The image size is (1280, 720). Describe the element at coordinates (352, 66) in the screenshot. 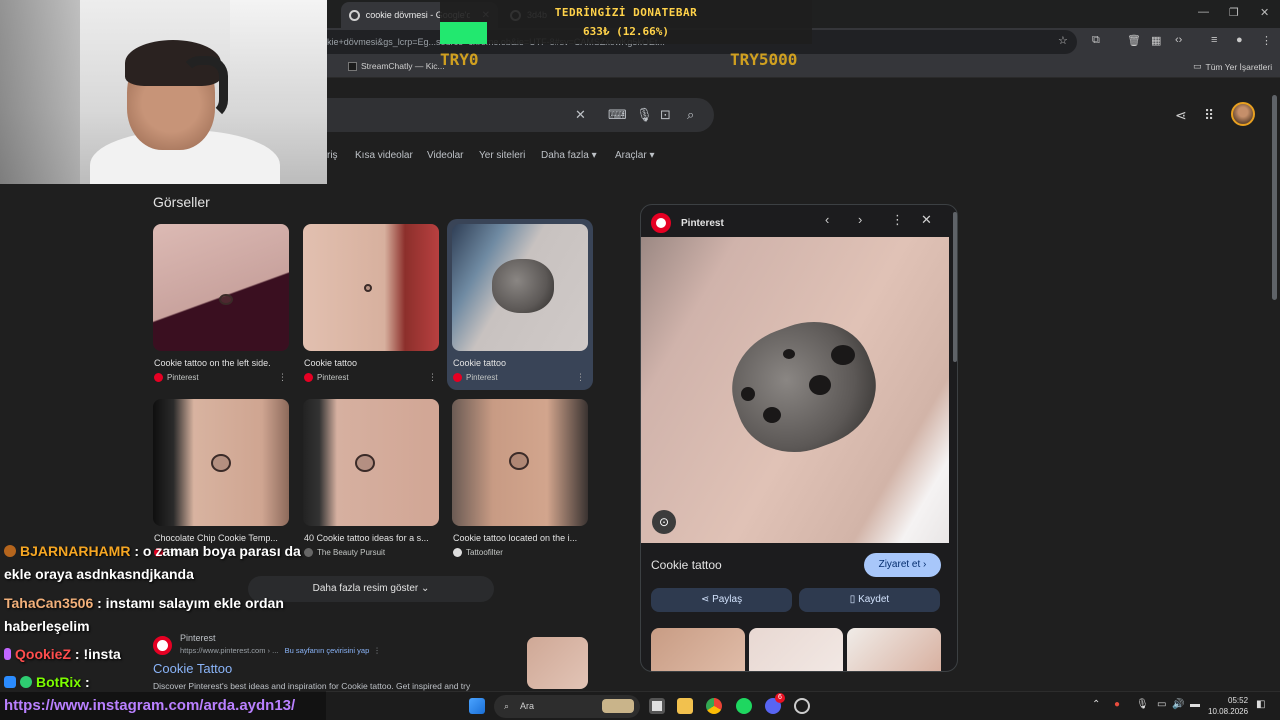

I see `bookmark-favicon-icon` at that location.